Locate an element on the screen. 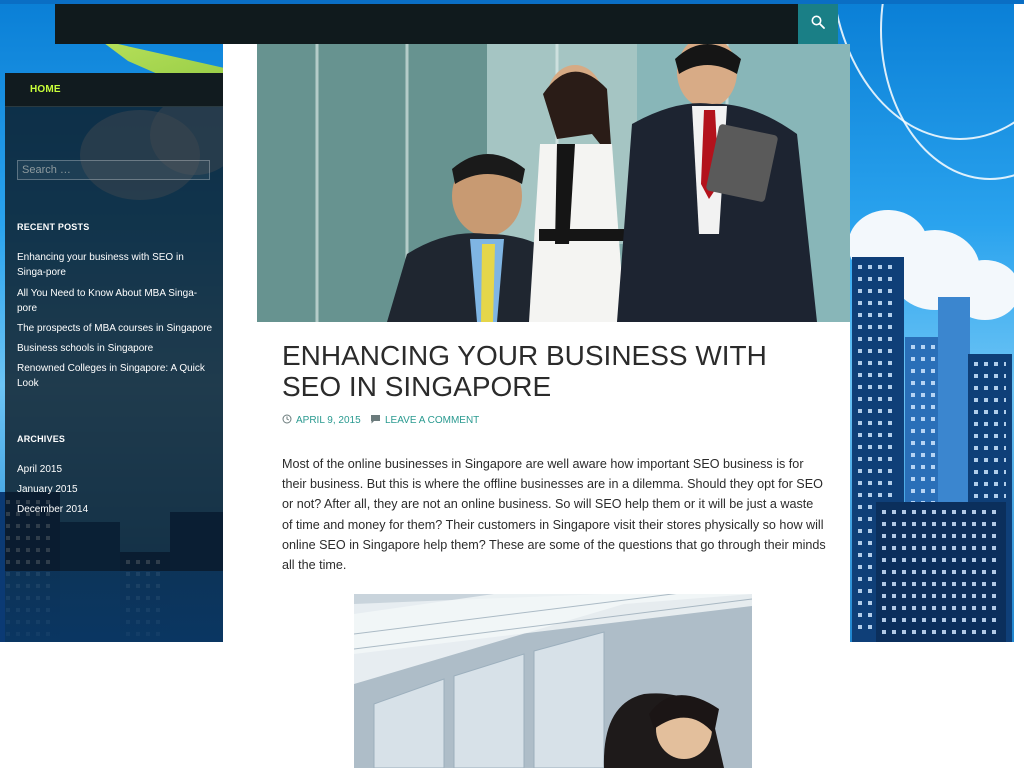 This screenshot has width=1024, height=768. search-toggle-button is located at coordinates (818, 24).